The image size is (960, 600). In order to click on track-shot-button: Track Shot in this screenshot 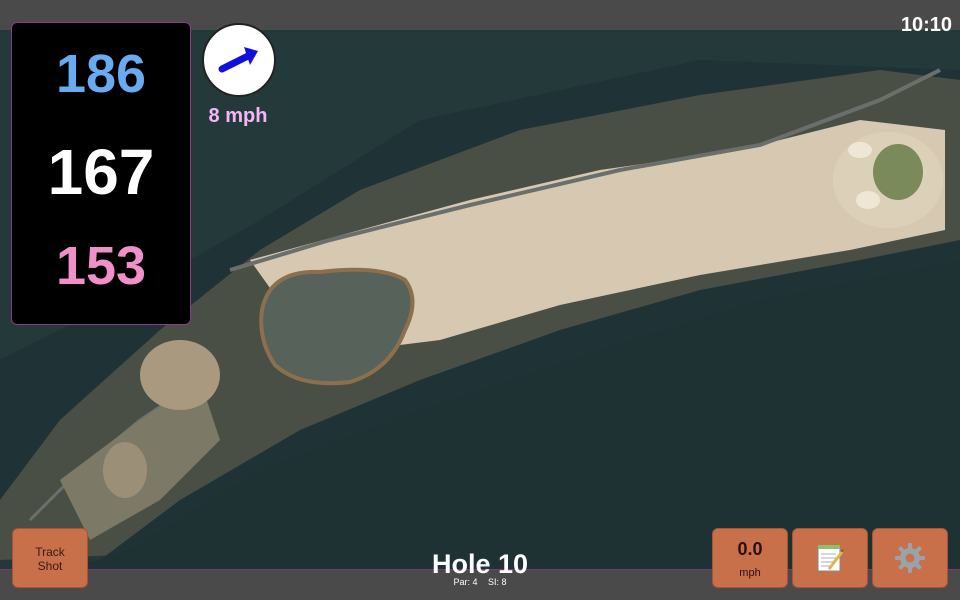, I will do `click(50, 558)`.